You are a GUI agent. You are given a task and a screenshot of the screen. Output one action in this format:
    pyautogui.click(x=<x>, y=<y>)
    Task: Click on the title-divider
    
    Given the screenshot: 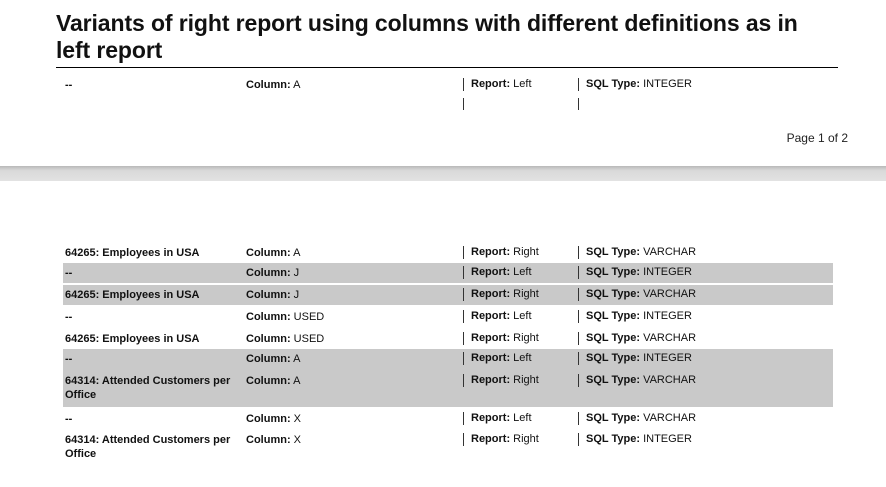 What is the action you would take?
    pyautogui.click(x=447, y=67)
    